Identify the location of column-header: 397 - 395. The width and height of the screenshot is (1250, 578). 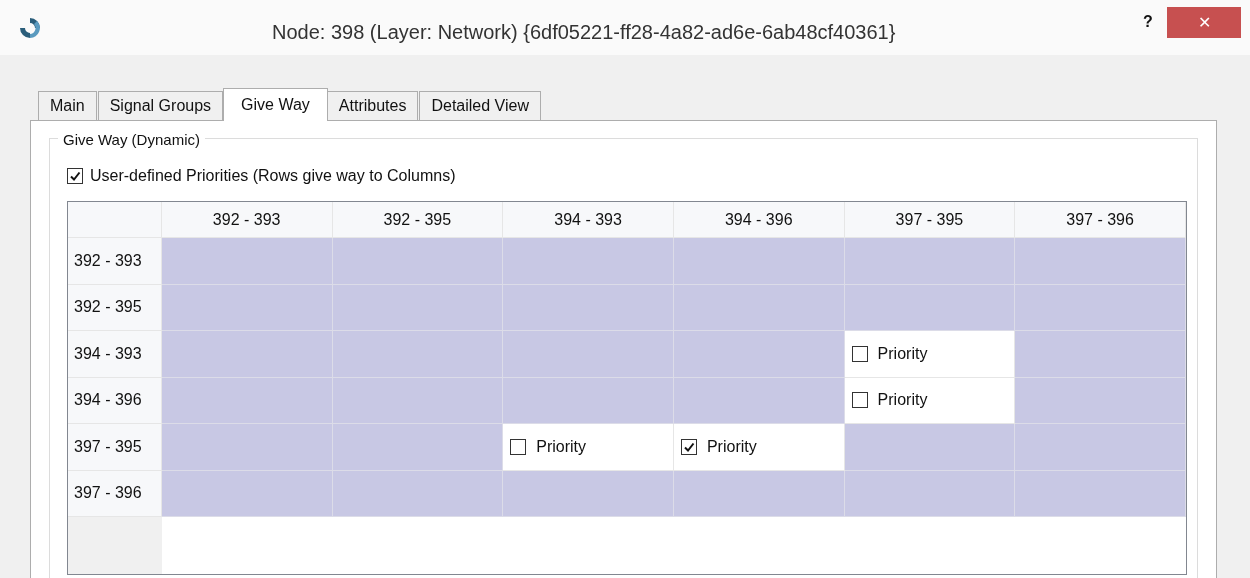
(930, 220).